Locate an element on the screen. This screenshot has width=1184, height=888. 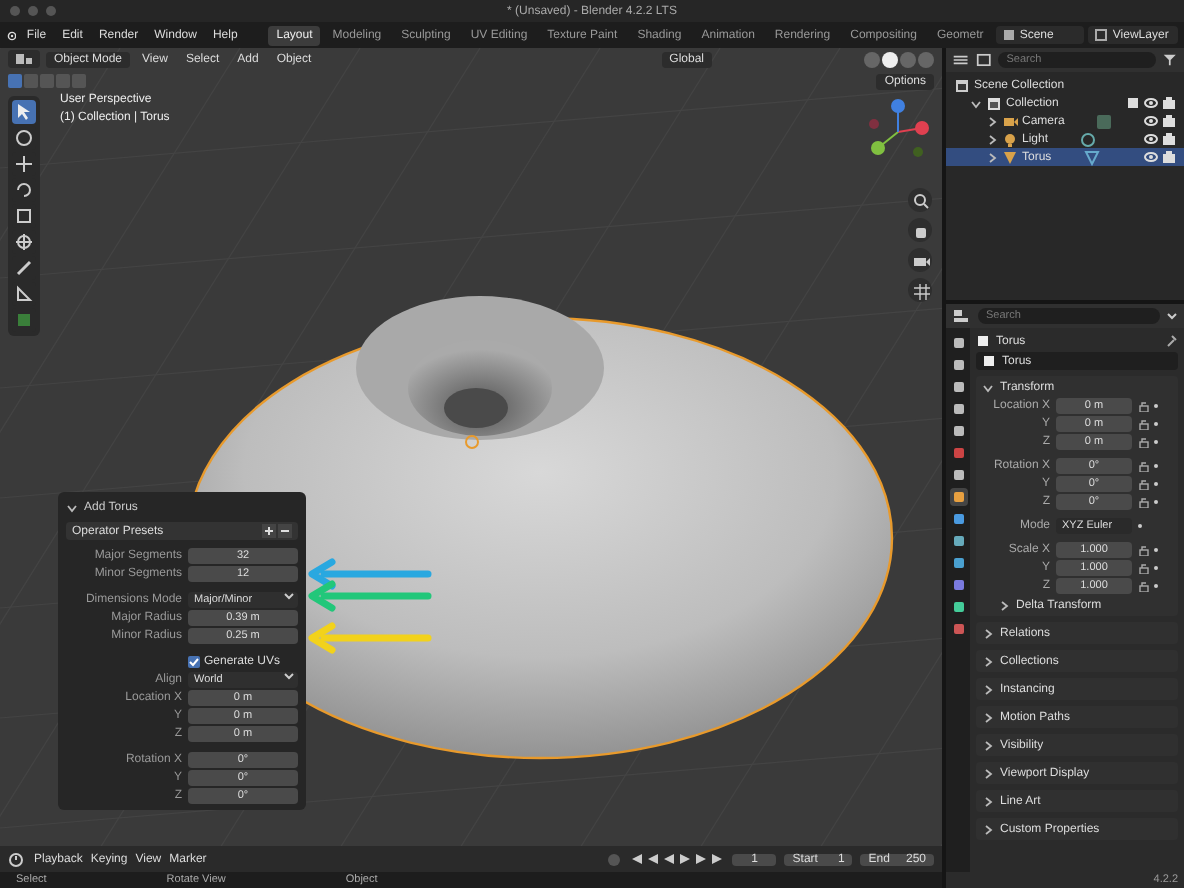
scale-icon is located at coordinates (24, 216).